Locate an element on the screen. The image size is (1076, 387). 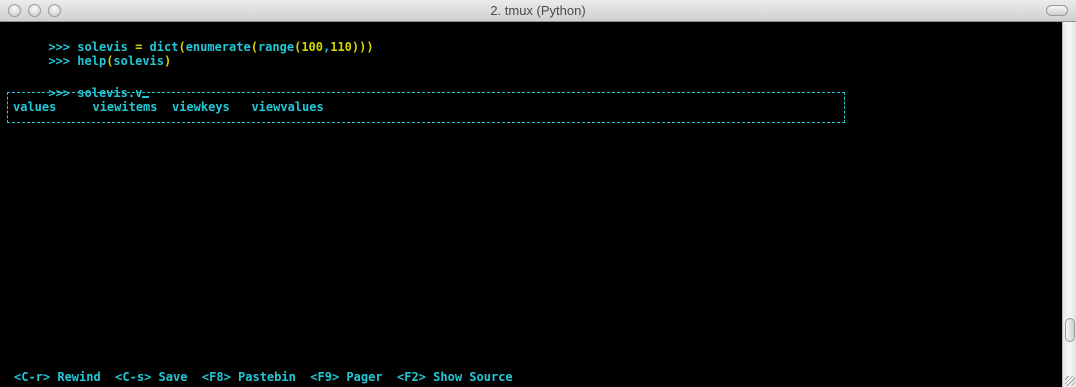
window-title: 2. tmux (Python) is located at coordinates (538, 10).